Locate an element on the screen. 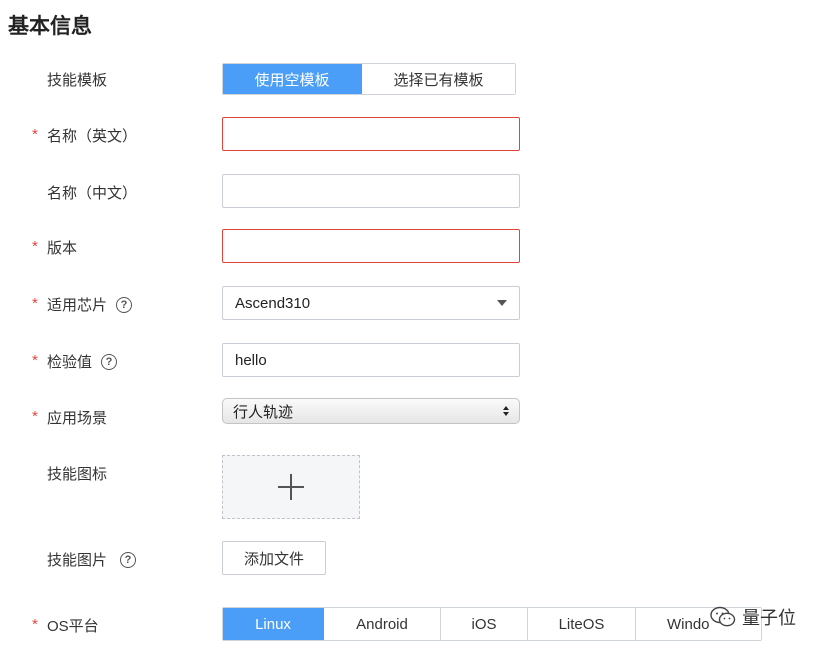  checksum-label: 检验值 is located at coordinates (70, 362).